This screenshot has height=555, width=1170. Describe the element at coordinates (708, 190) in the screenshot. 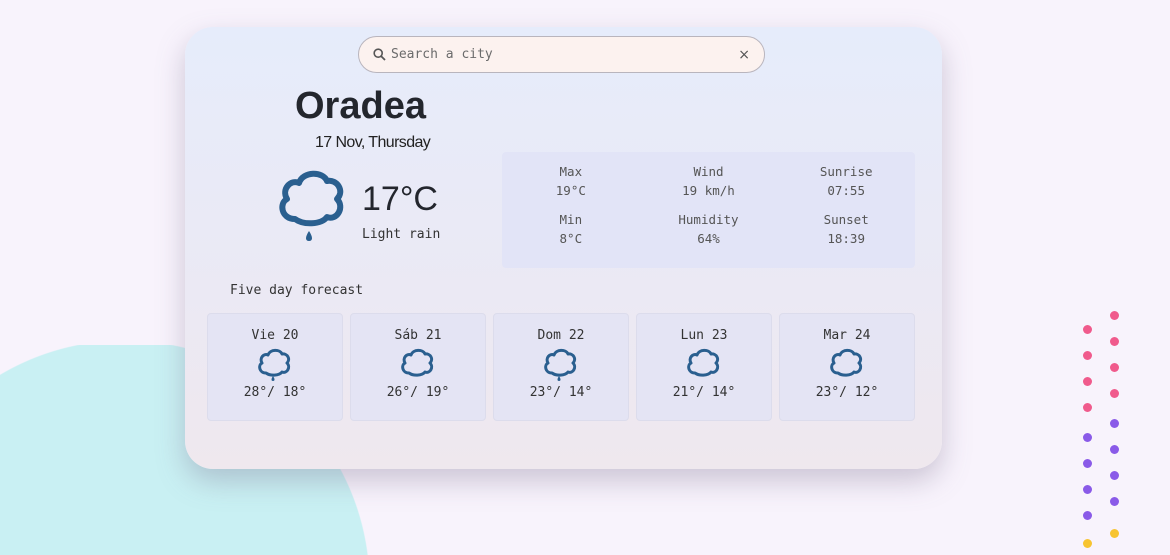

I see `stat-value: 19 km/h` at that location.